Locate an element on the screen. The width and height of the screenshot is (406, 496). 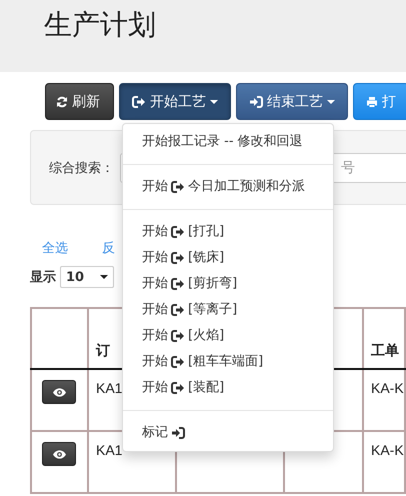
menu-item: 开始 今日加工预测和分派 is located at coordinates (228, 187).